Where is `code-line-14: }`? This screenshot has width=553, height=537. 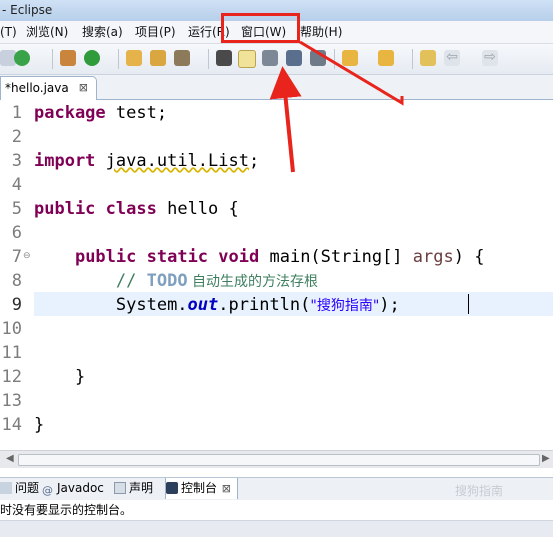
code-line-14: } is located at coordinates (39, 425).